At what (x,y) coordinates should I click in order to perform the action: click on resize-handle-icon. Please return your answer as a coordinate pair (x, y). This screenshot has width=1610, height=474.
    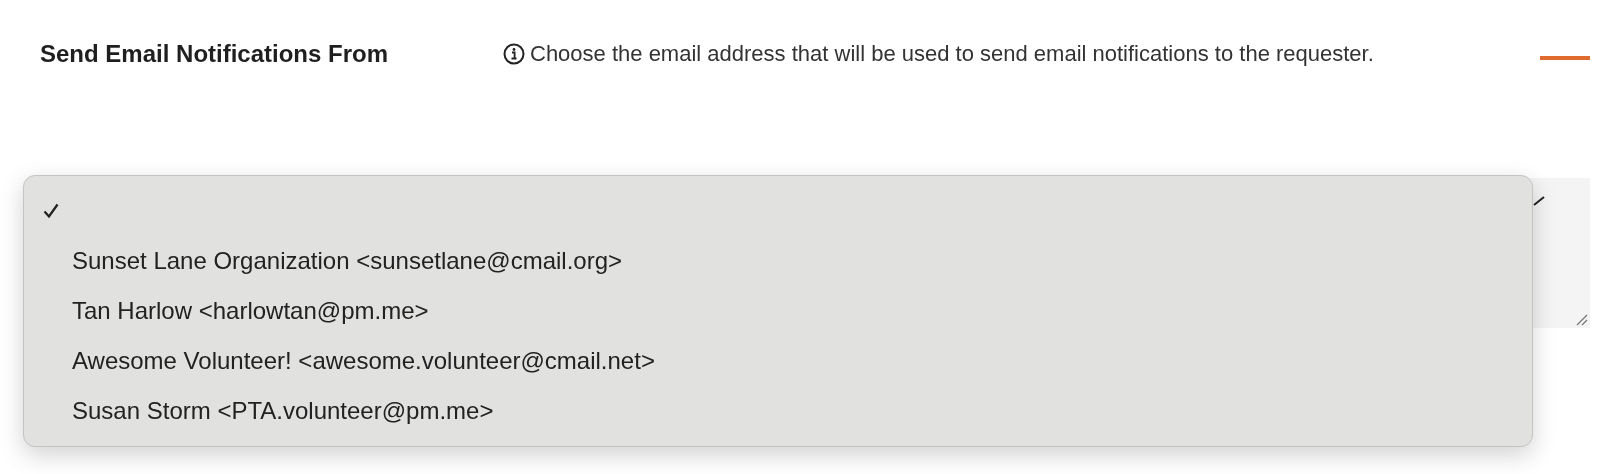
    Looking at the image, I should click on (1581, 319).